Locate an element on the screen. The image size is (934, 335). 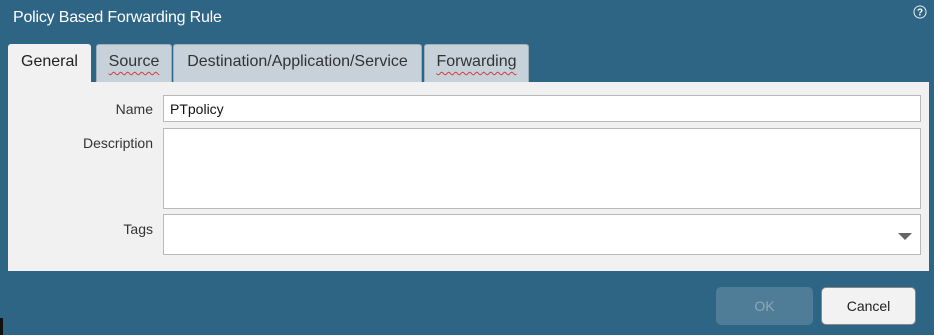
ok-button: OK is located at coordinates (764, 306).